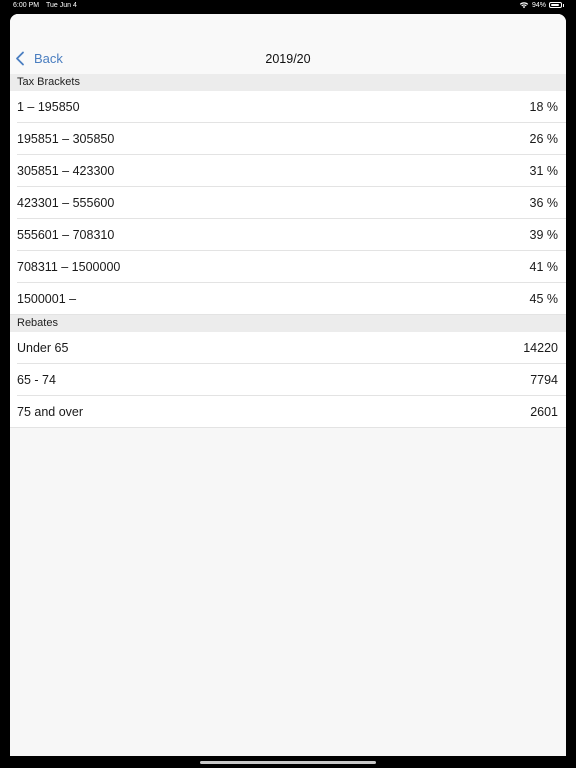 The height and width of the screenshot is (768, 576). I want to click on bracket-range: 423301 – 555600, so click(66, 203).